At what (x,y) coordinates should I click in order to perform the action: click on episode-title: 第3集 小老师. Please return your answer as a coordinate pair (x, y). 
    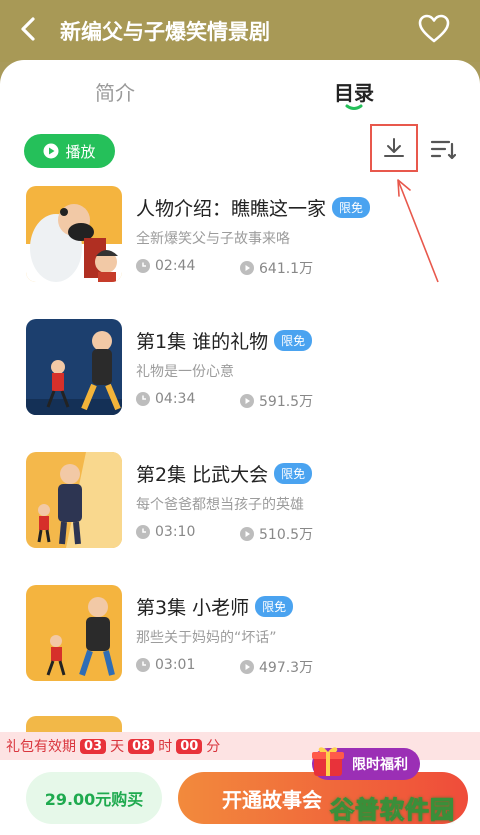
    Looking at the image, I should click on (193, 608).